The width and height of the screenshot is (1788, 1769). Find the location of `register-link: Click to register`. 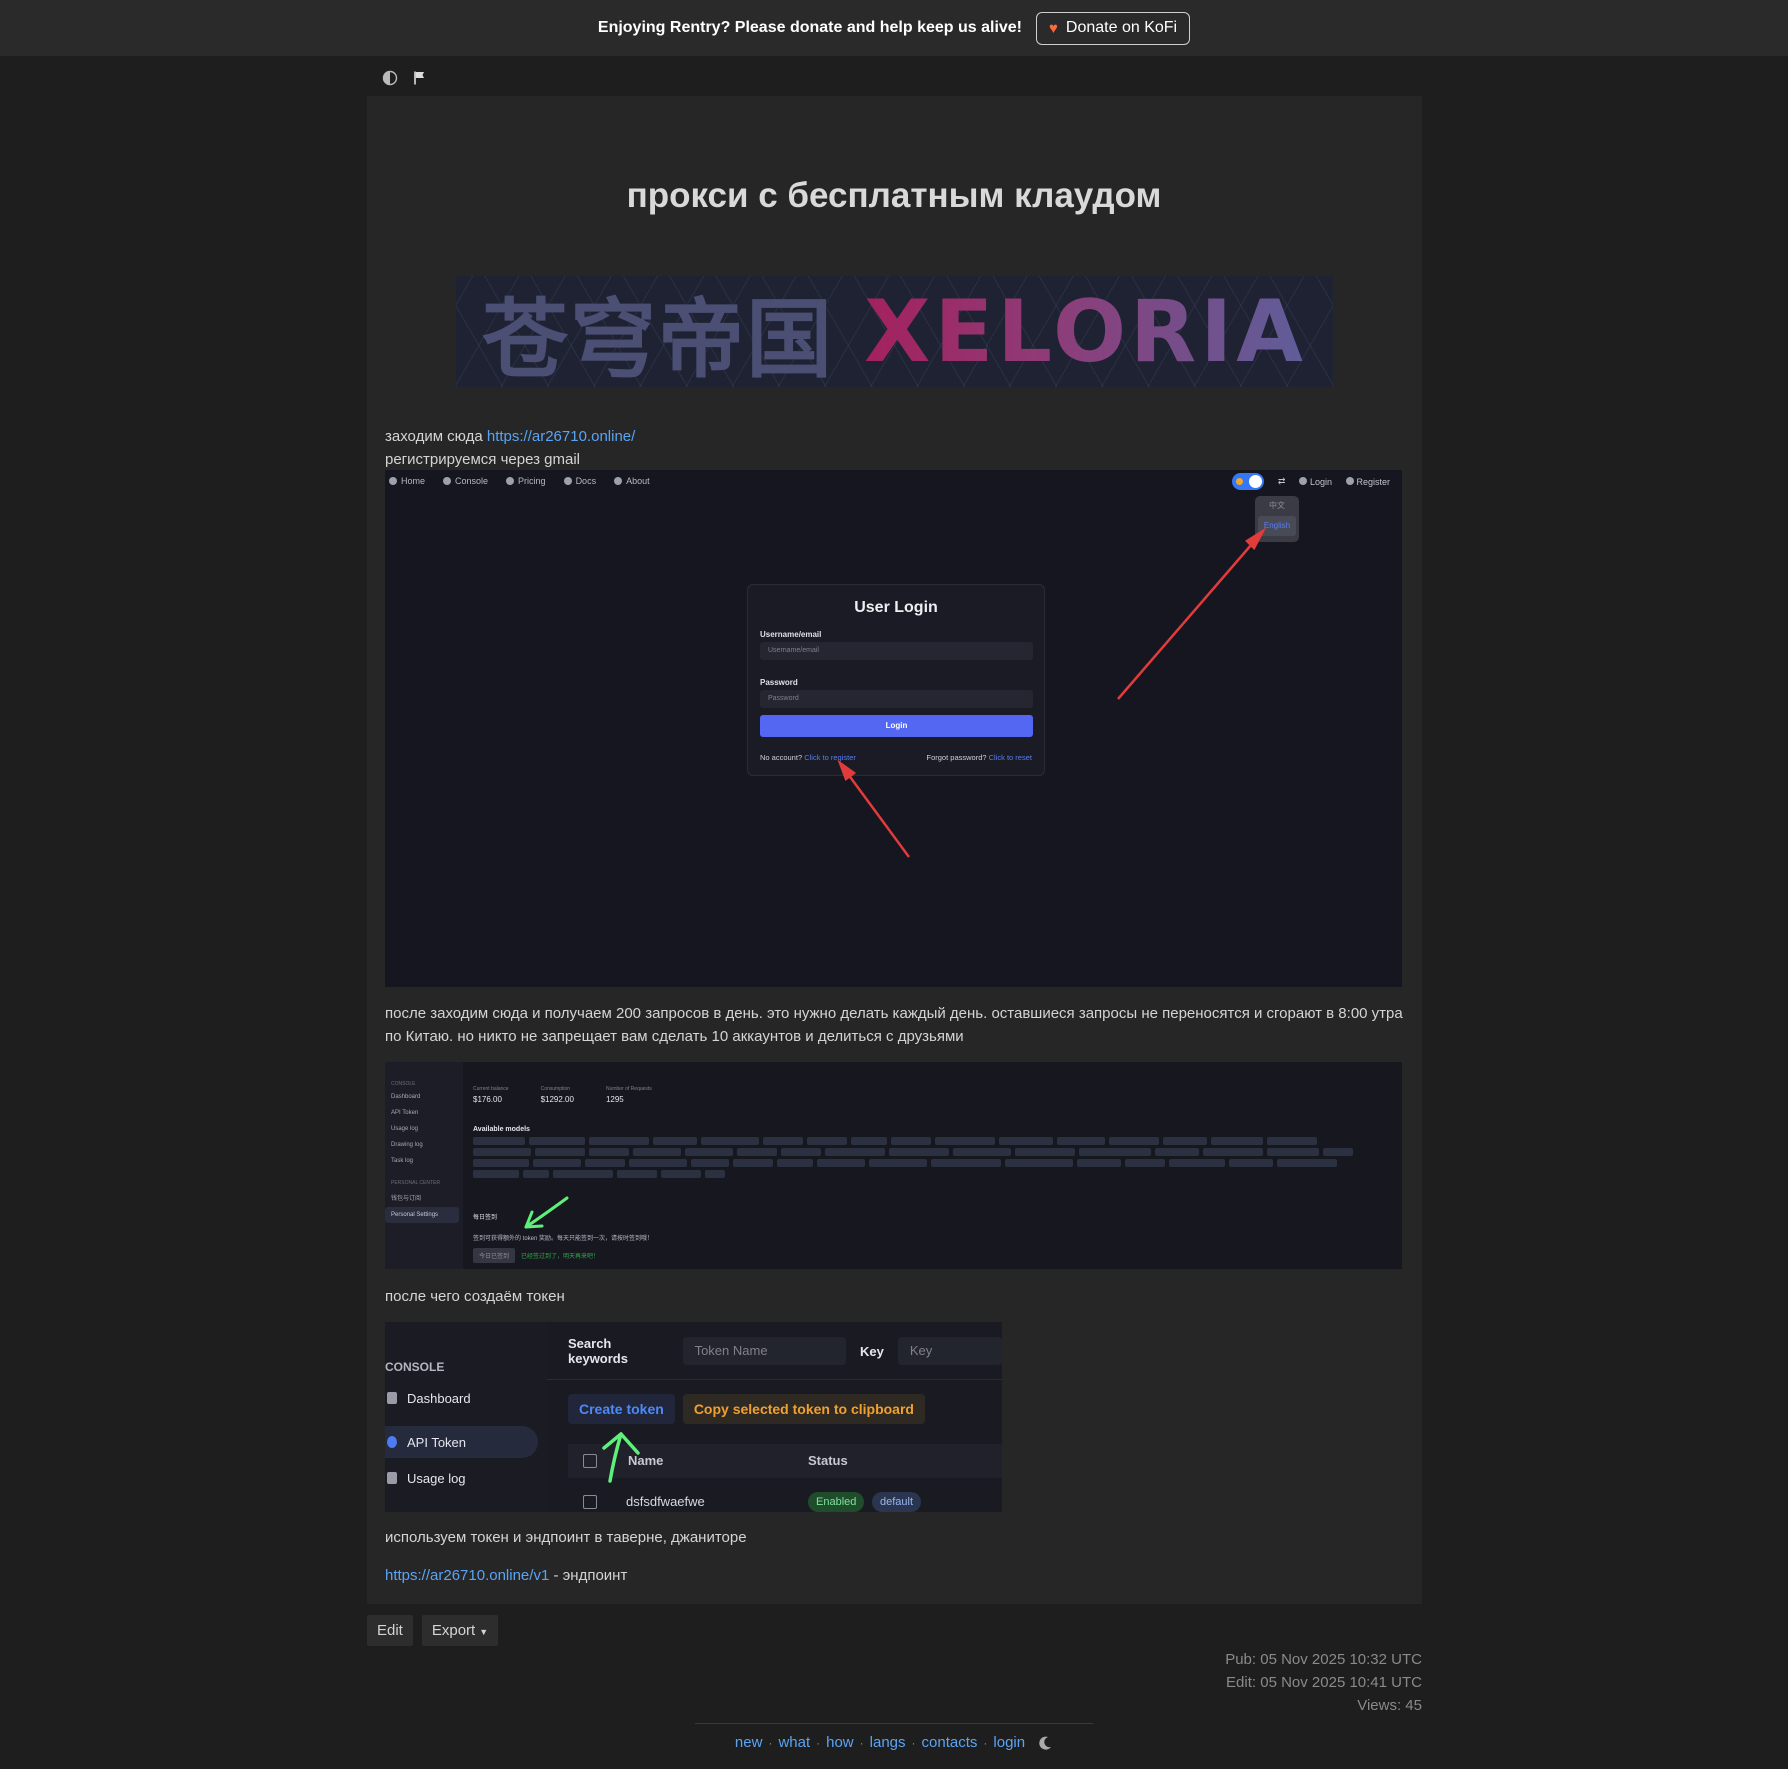

register-link: Click to register is located at coordinates (830, 757).